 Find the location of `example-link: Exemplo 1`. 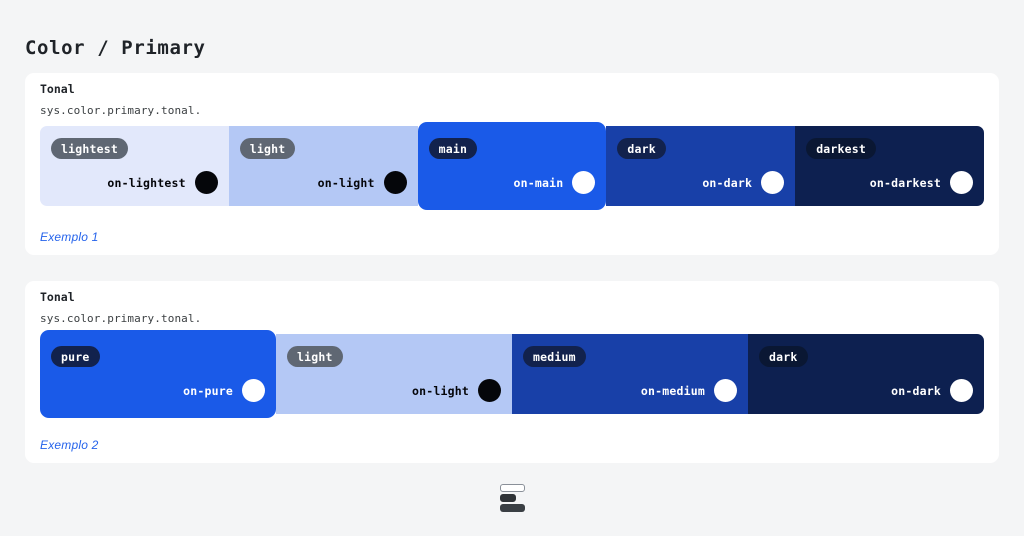

example-link: Exemplo 1 is located at coordinates (69, 237).